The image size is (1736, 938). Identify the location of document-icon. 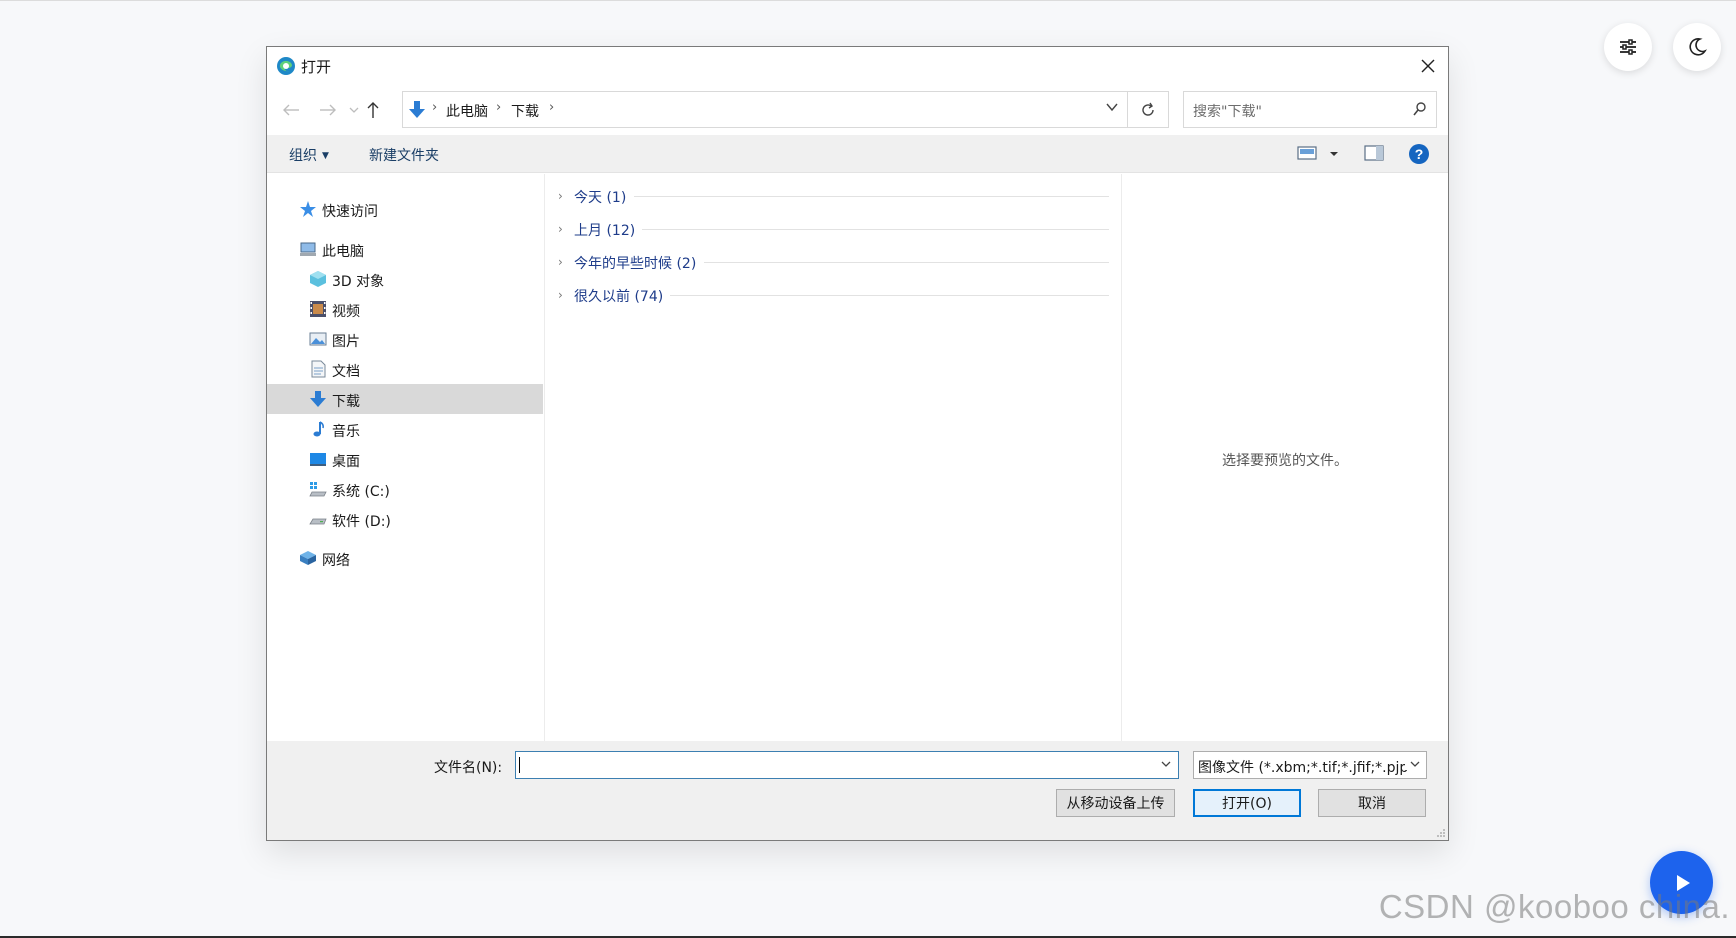
(318, 369).